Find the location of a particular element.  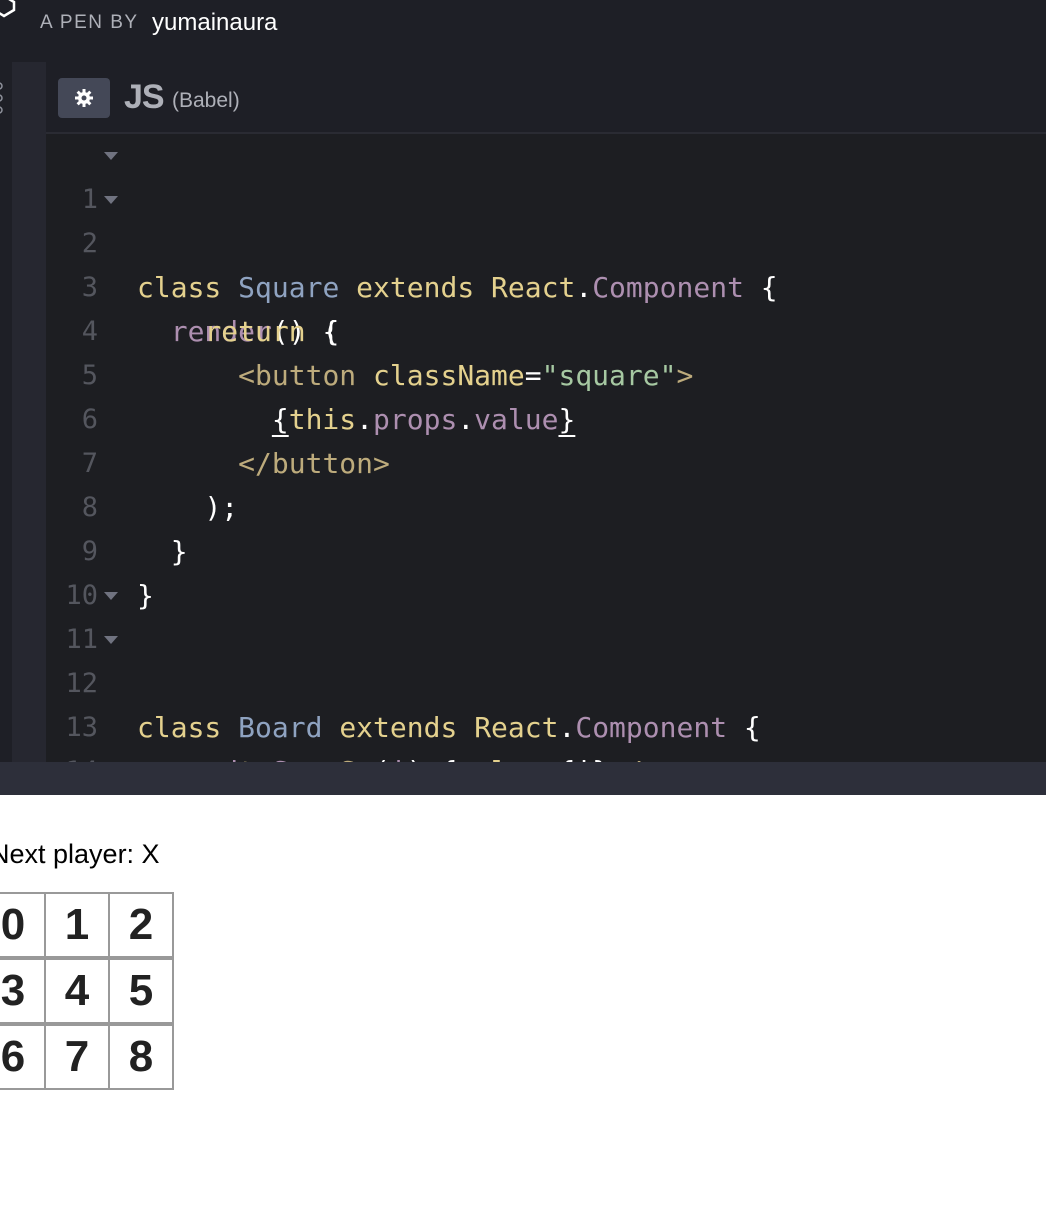

pen-header: A PEN BY yumainaura is located at coordinates (523, 31).